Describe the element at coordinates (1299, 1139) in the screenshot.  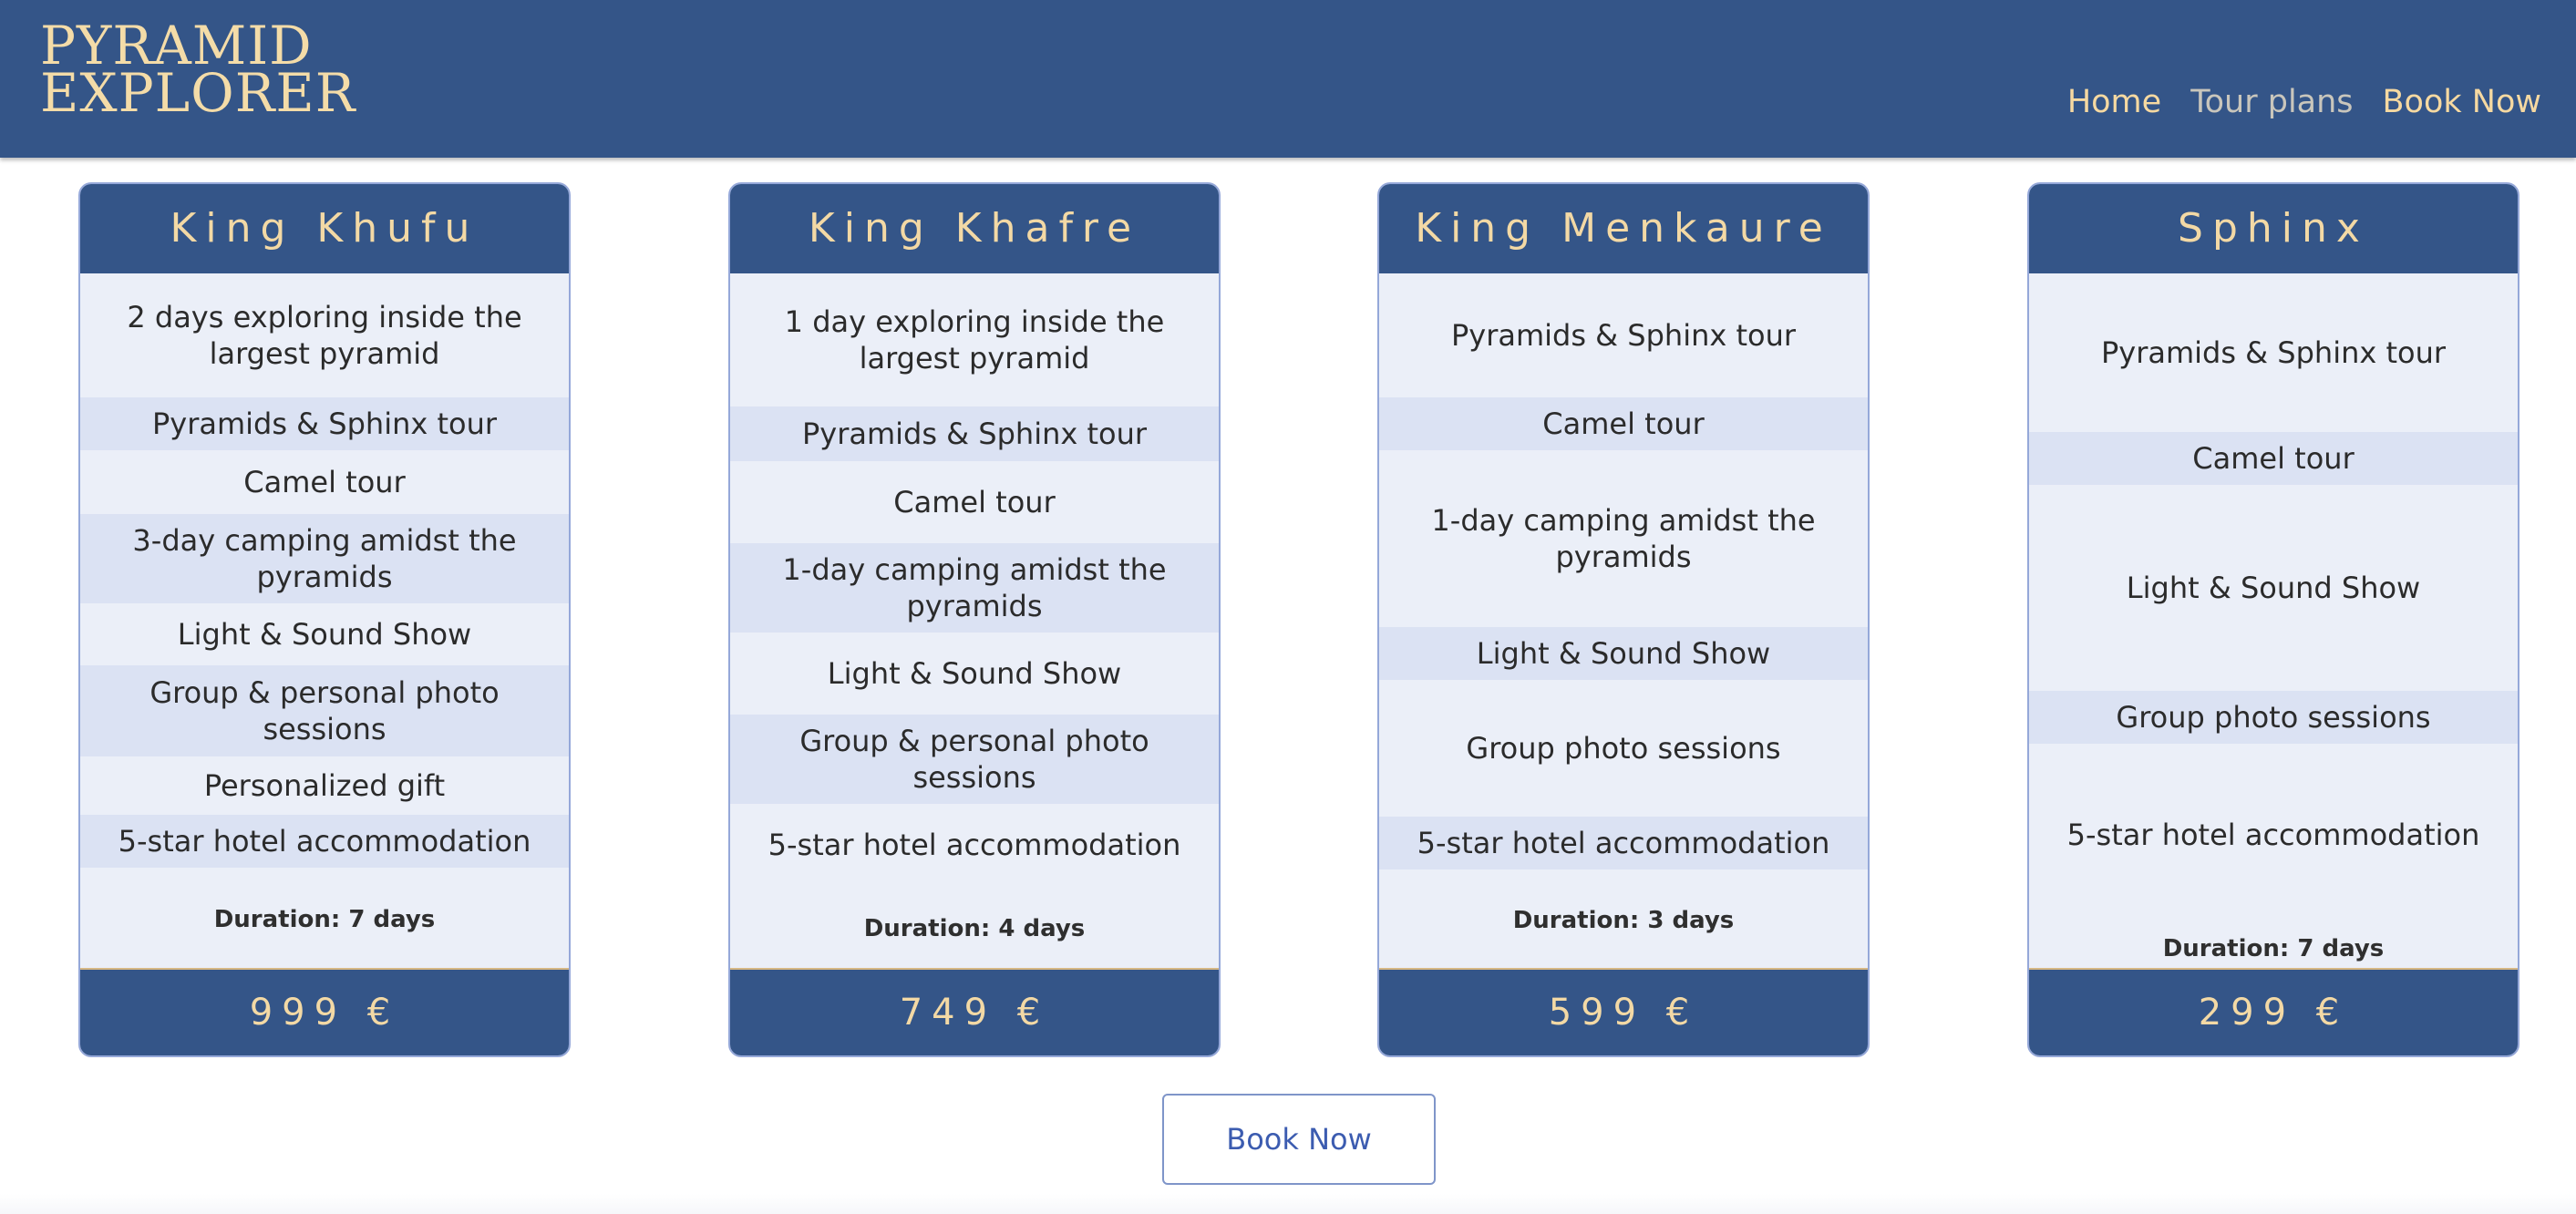
I see `book-now-button: Book Now` at that location.